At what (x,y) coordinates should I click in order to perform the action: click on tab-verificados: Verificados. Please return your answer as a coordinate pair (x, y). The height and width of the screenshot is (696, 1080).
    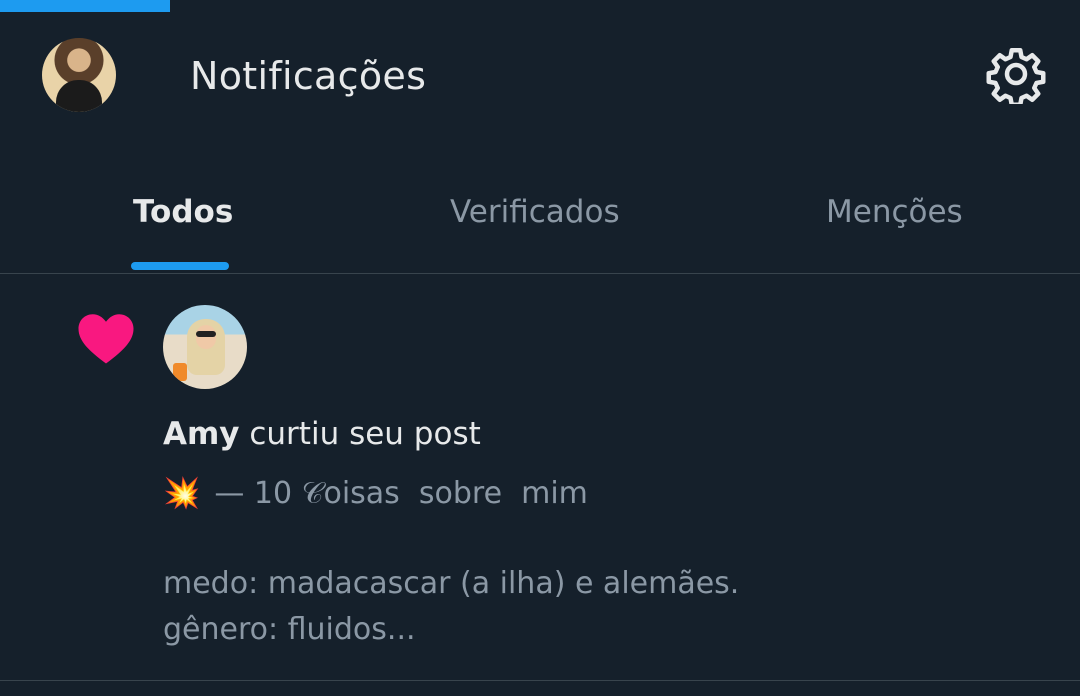
    Looking at the image, I should click on (535, 212).